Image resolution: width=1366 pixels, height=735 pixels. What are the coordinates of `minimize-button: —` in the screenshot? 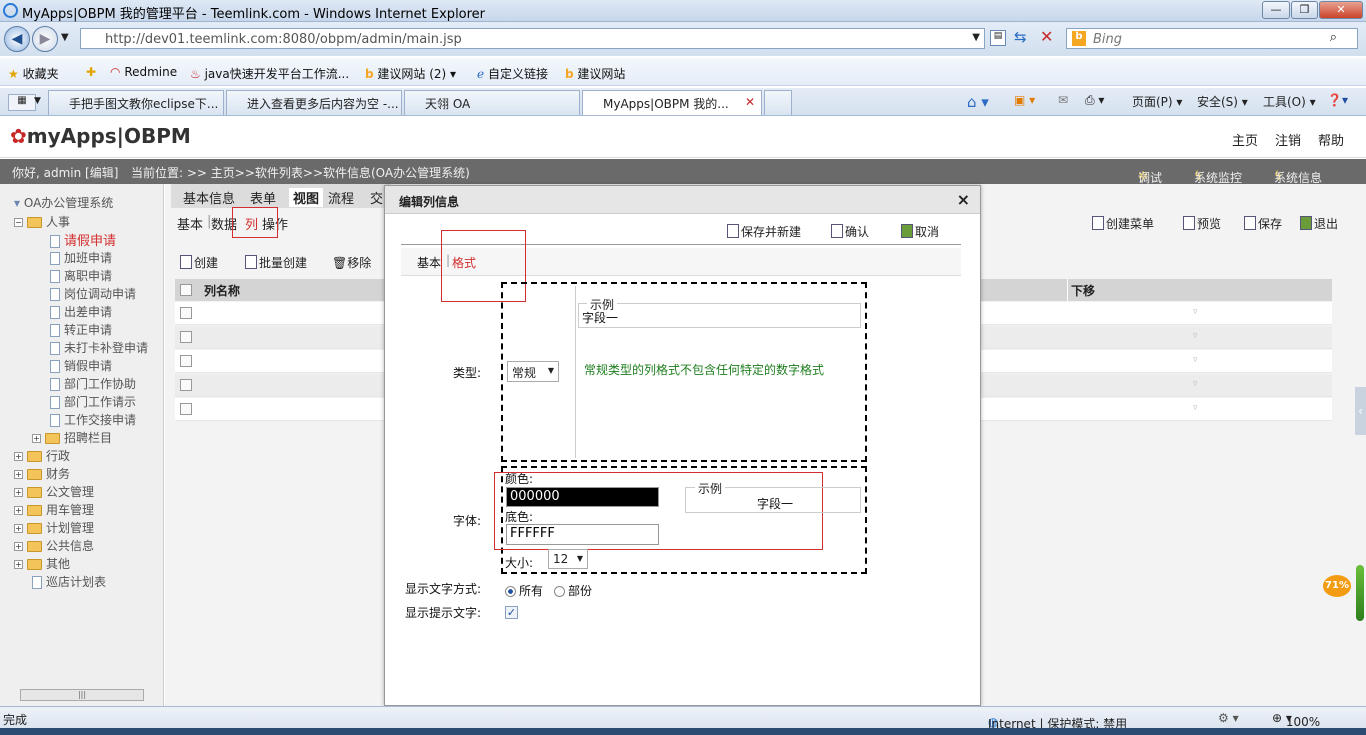 It's located at (1276, 10).